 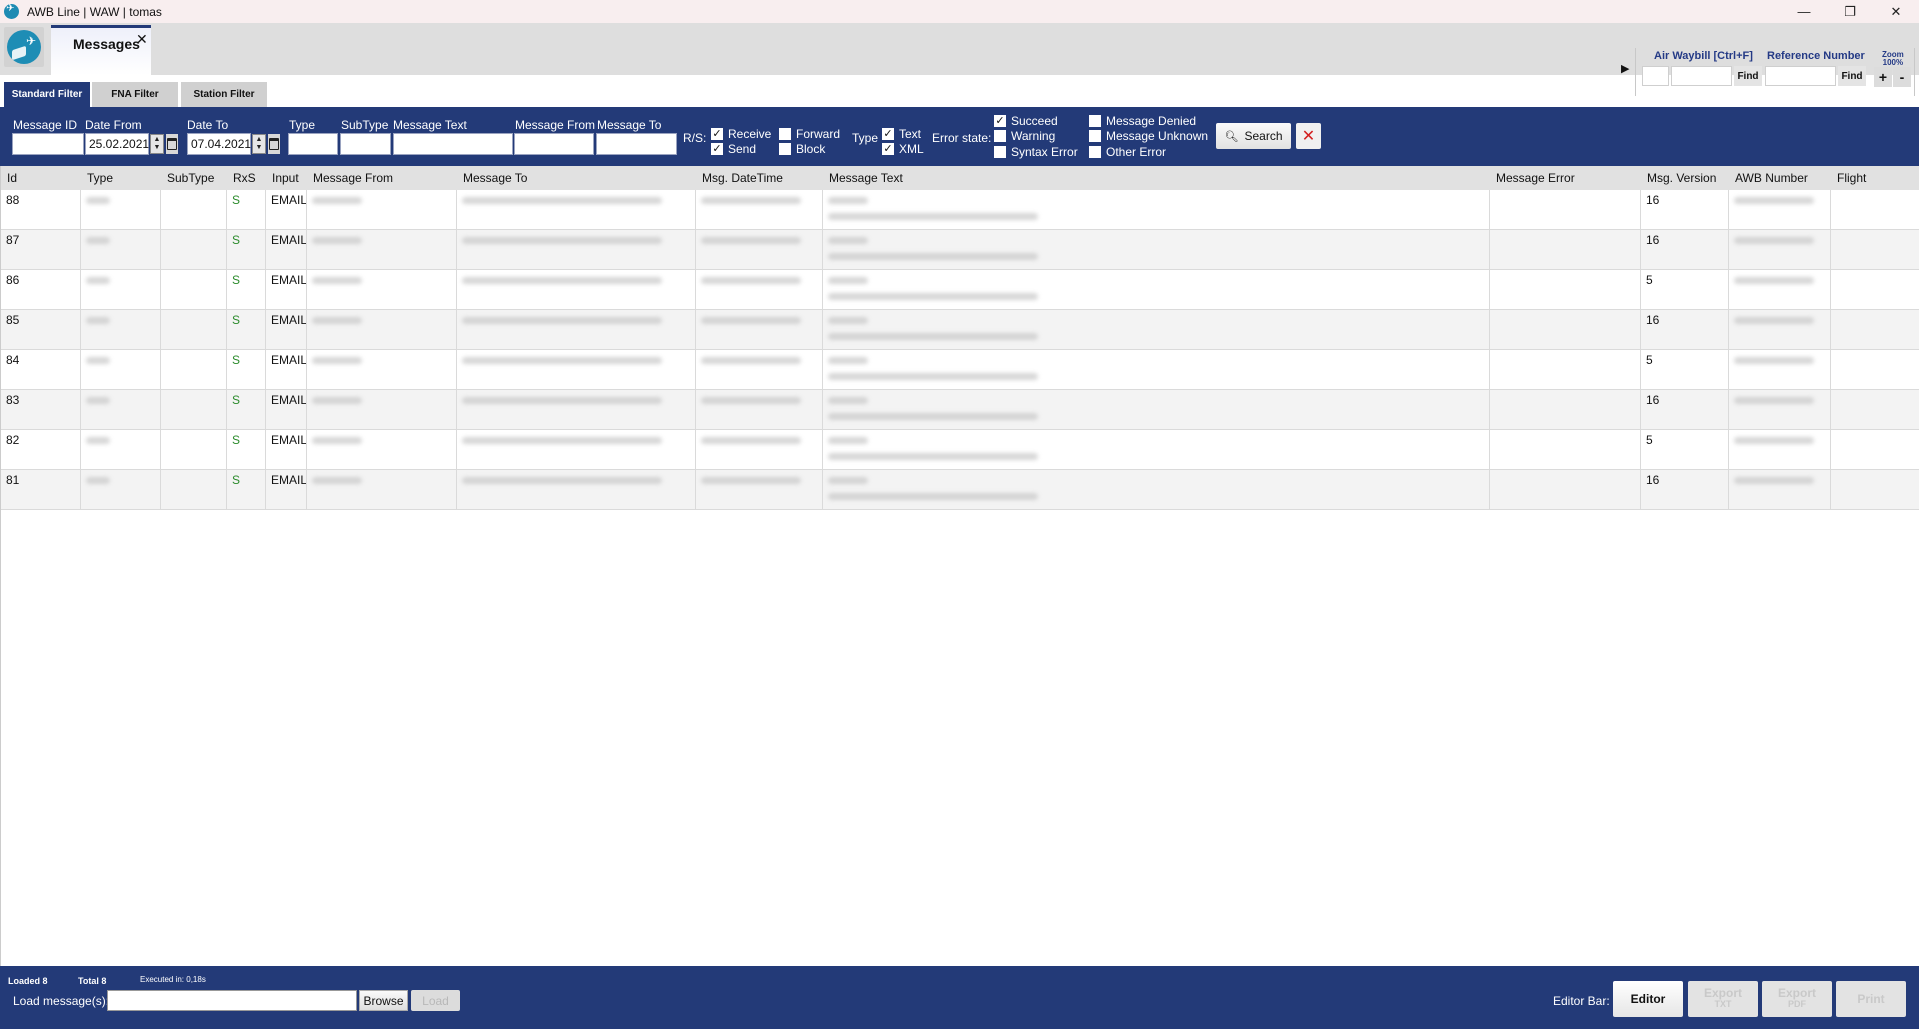 What do you see at coordinates (636, 144) in the screenshot?
I see `message-to-input` at bounding box center [636, 144].